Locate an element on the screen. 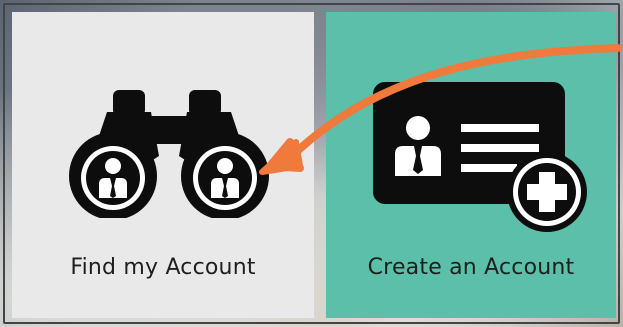 Image resolution: width=623 pixels, height=327 pixels. find-account-label: Find my Account is located at coordinates (163, 267).